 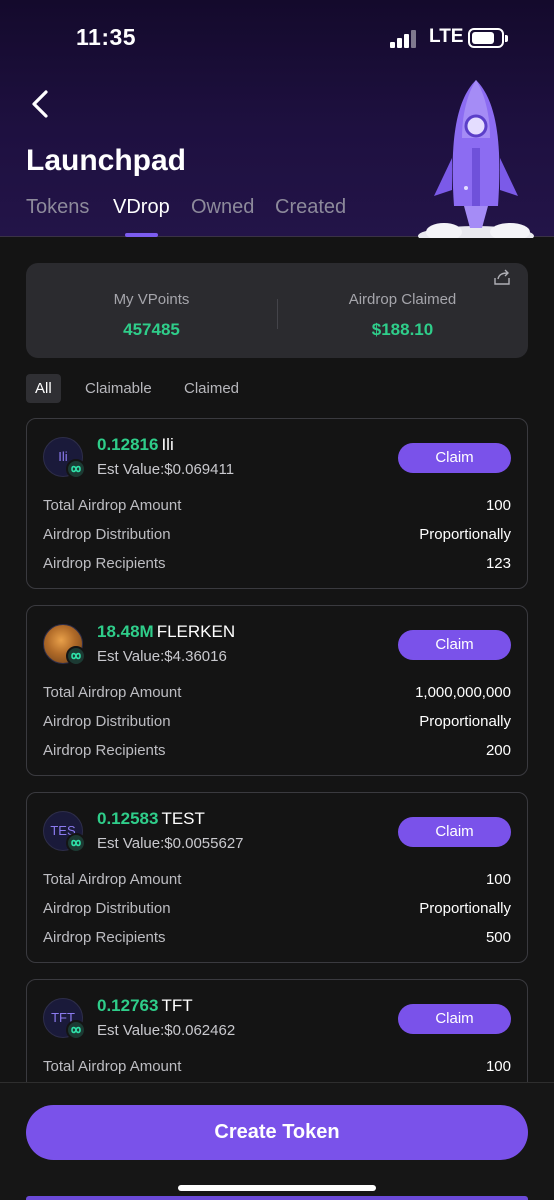 I want to click on recipients-value: 200, so click(x=498, y=750).